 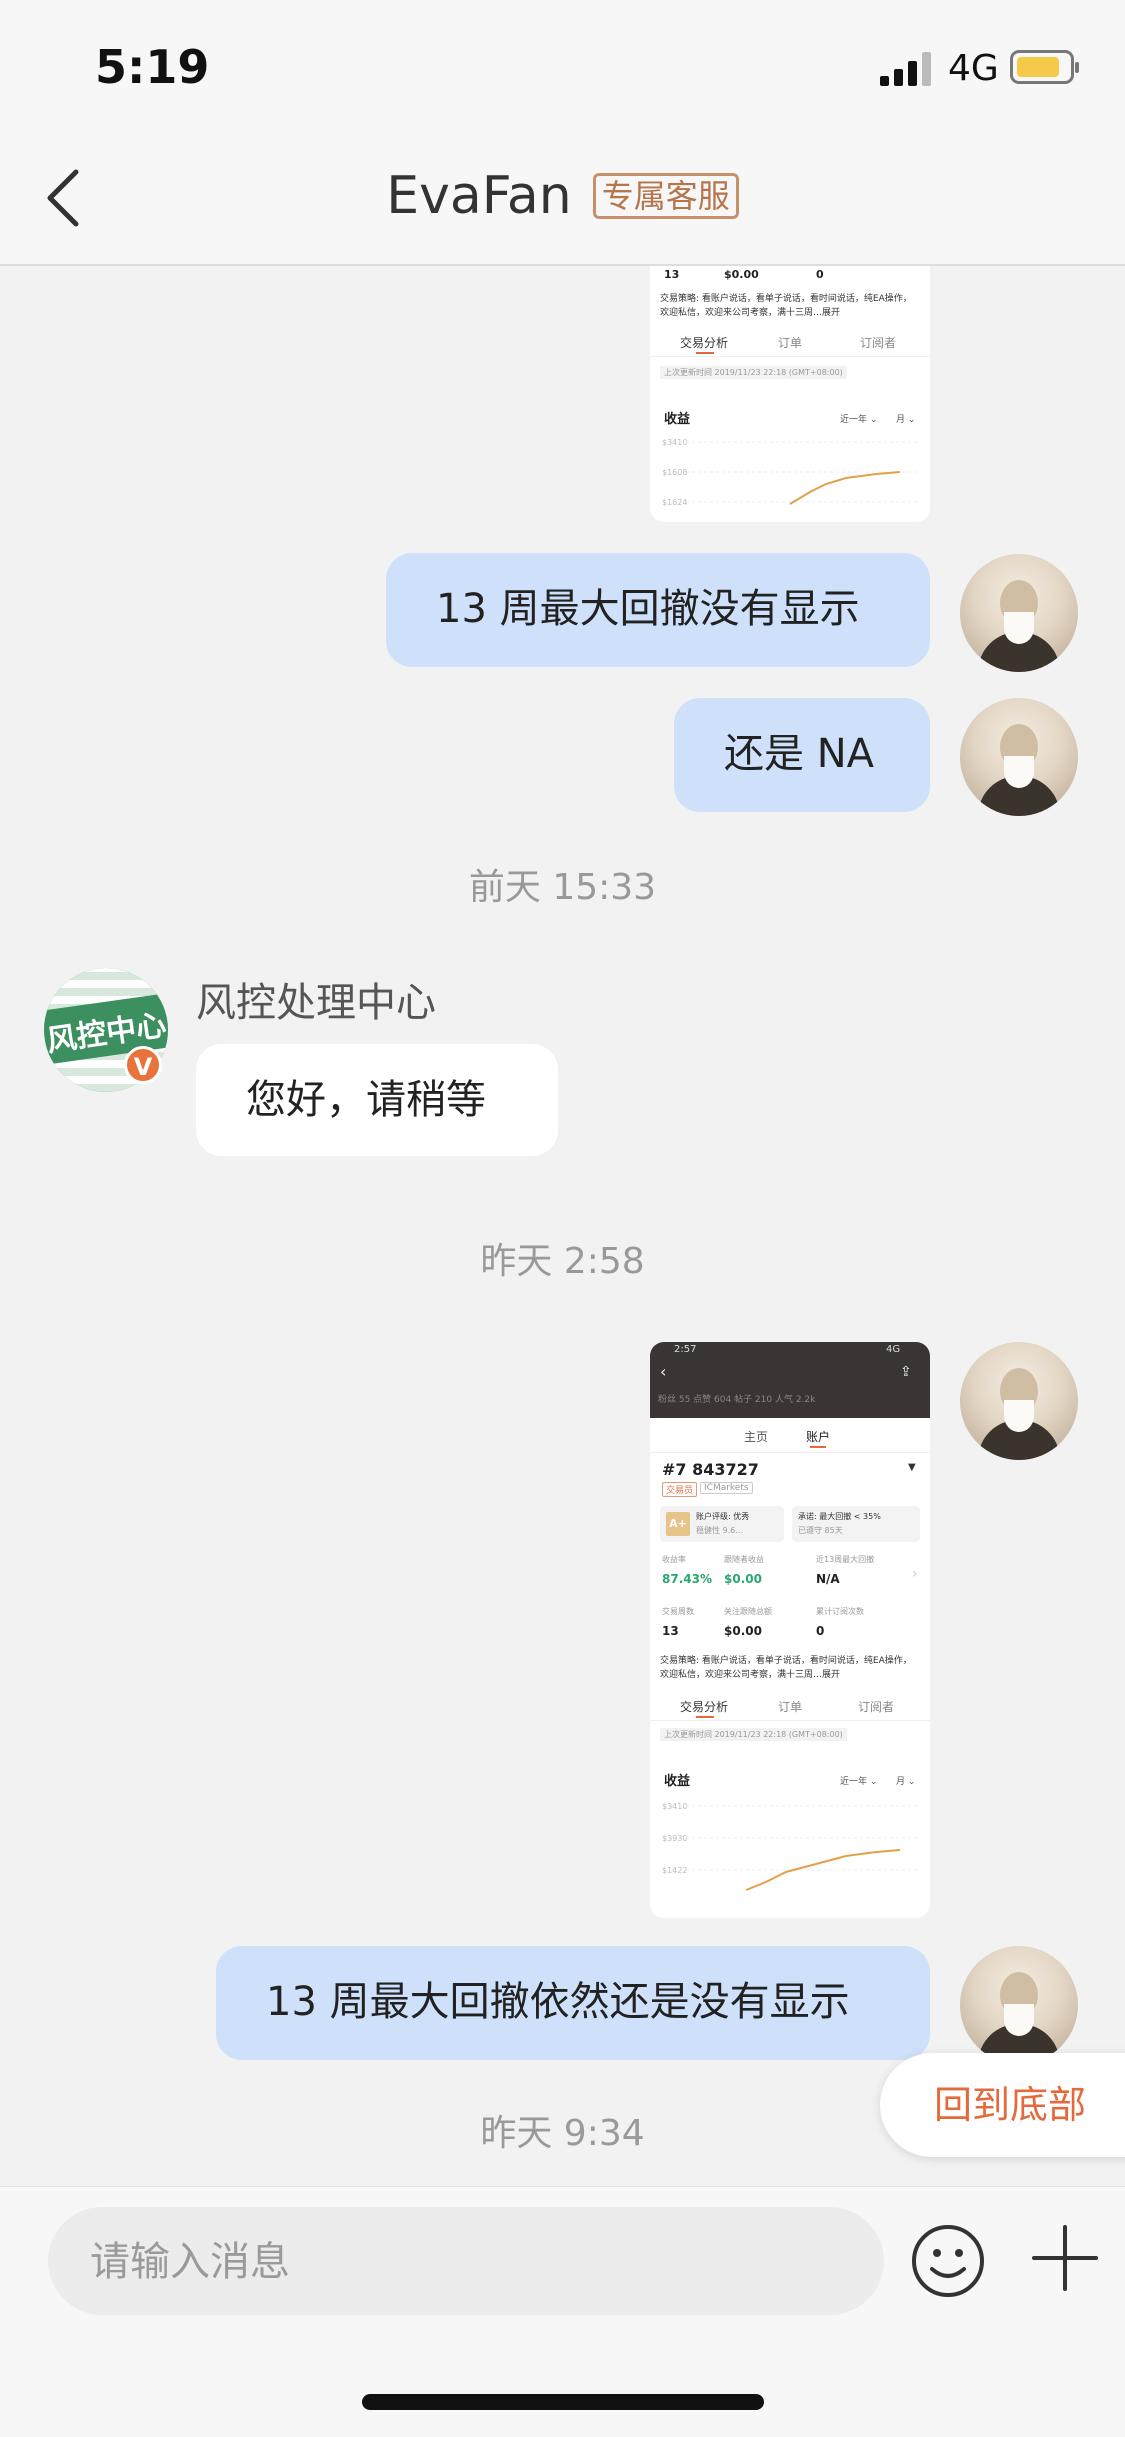 I want to click on nav-title-group: EvaFan 专属客服, so click(x=562, y=196).